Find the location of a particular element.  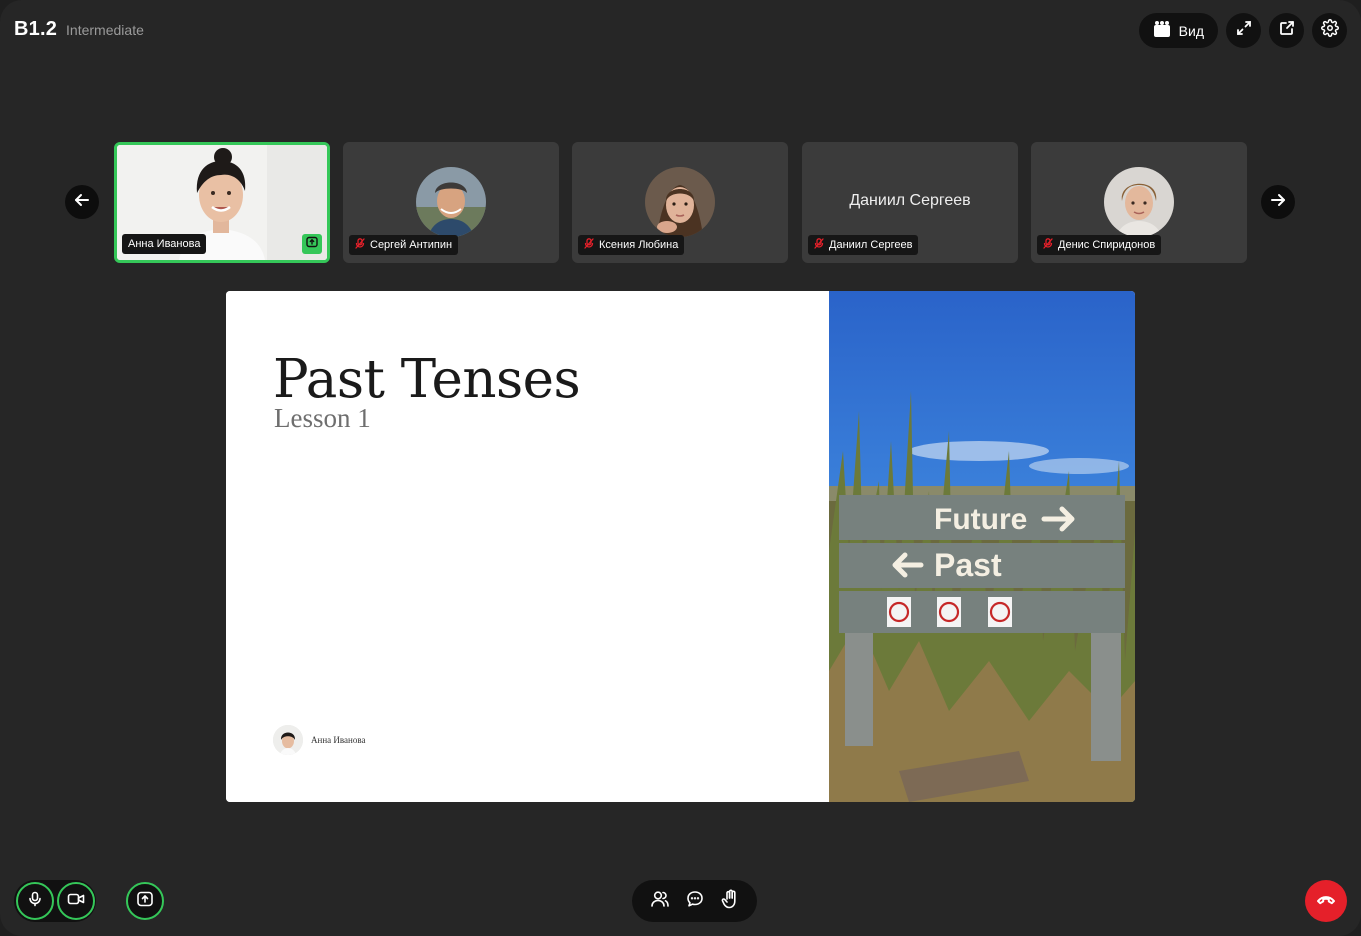

grid-view-icon is located at coordinates (1162, 30).